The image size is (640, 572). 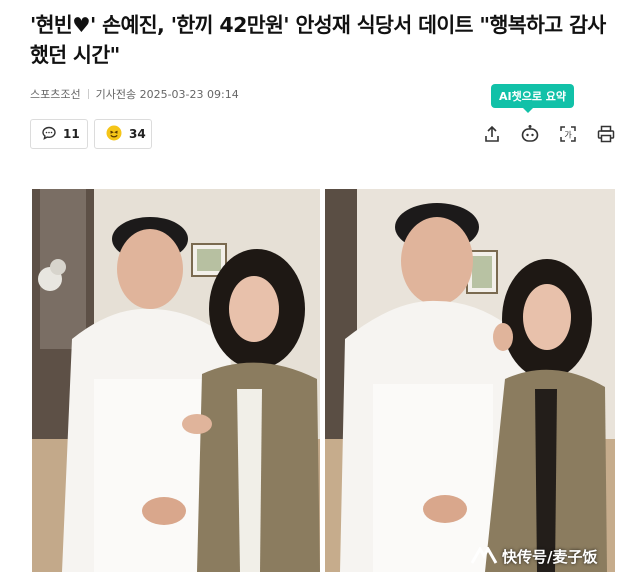 I want to click on watermark: 快传号/麦子饭, so click(x=533, y=556).